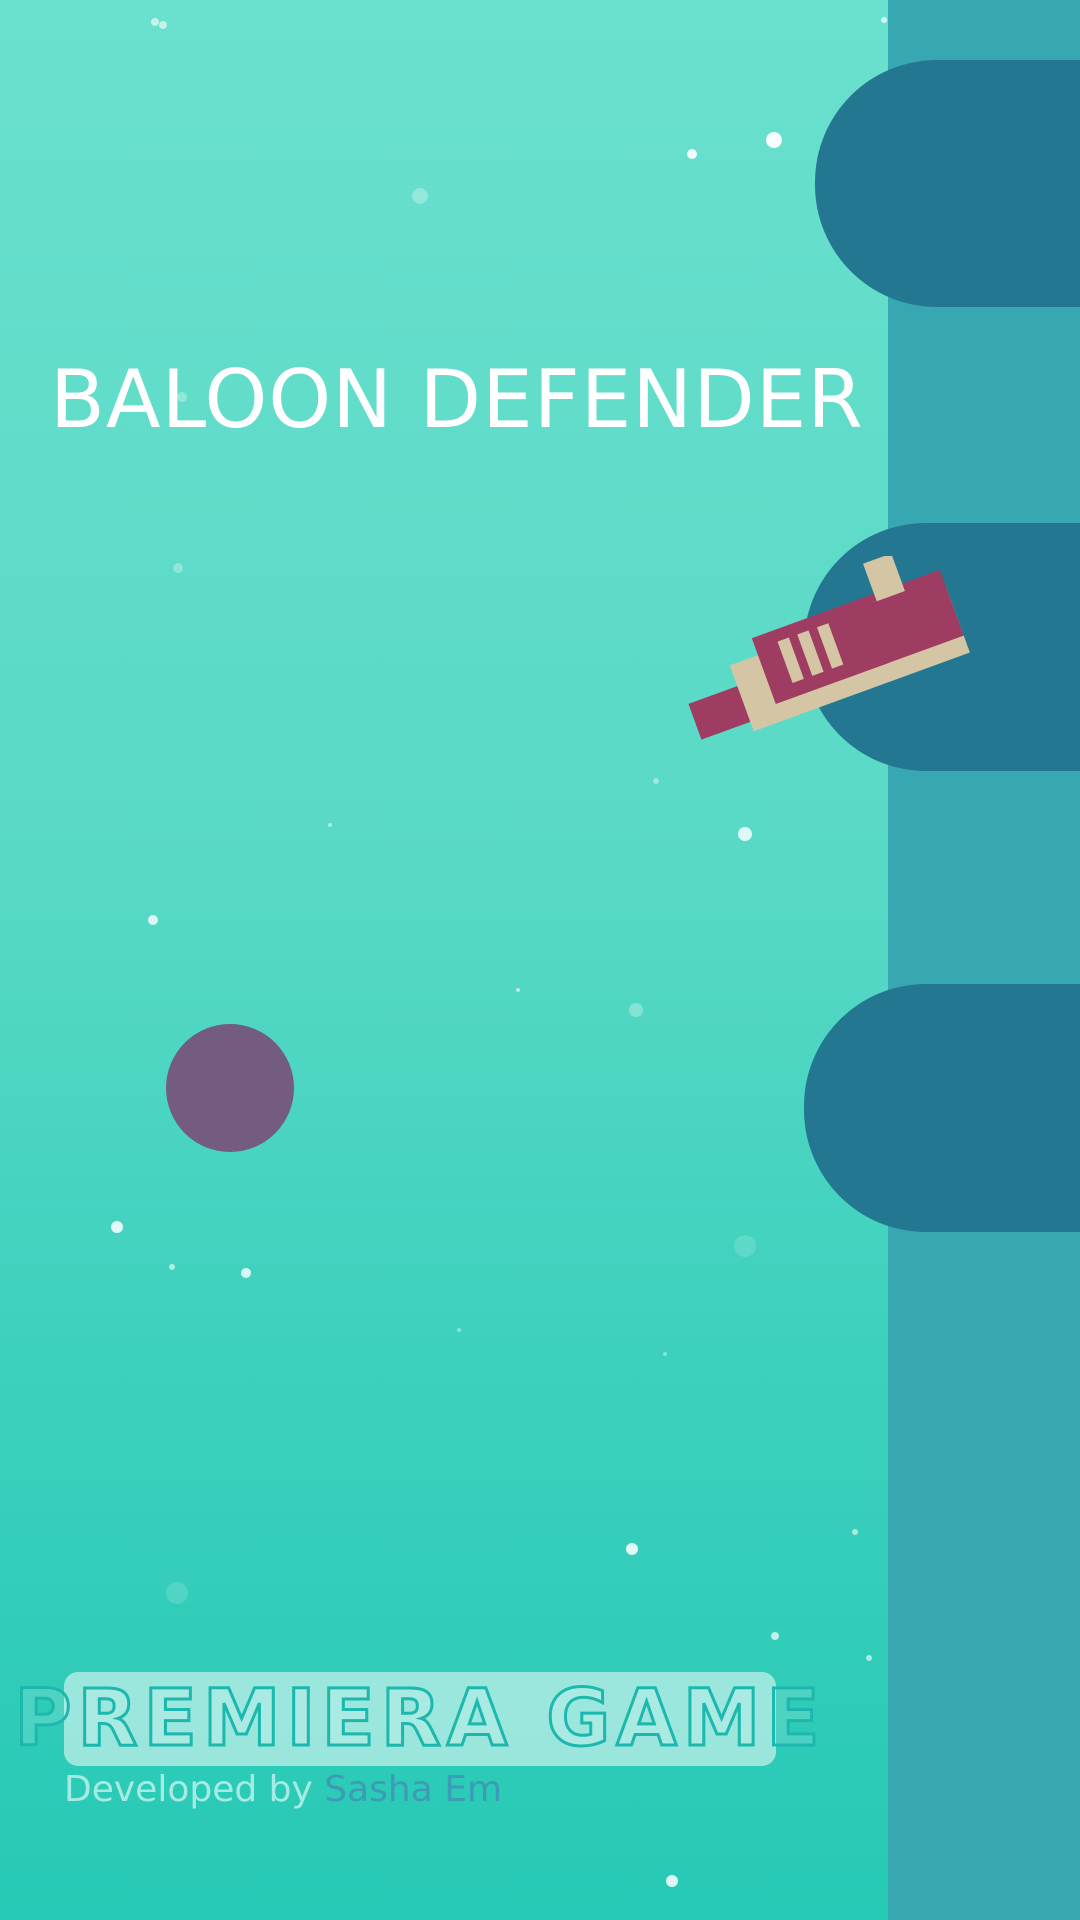 The image size is (1080, 1920). What do you see at coordinates (820, 656) in the screenshot?
I see `gun-icon` at bounding box center [820, 656].